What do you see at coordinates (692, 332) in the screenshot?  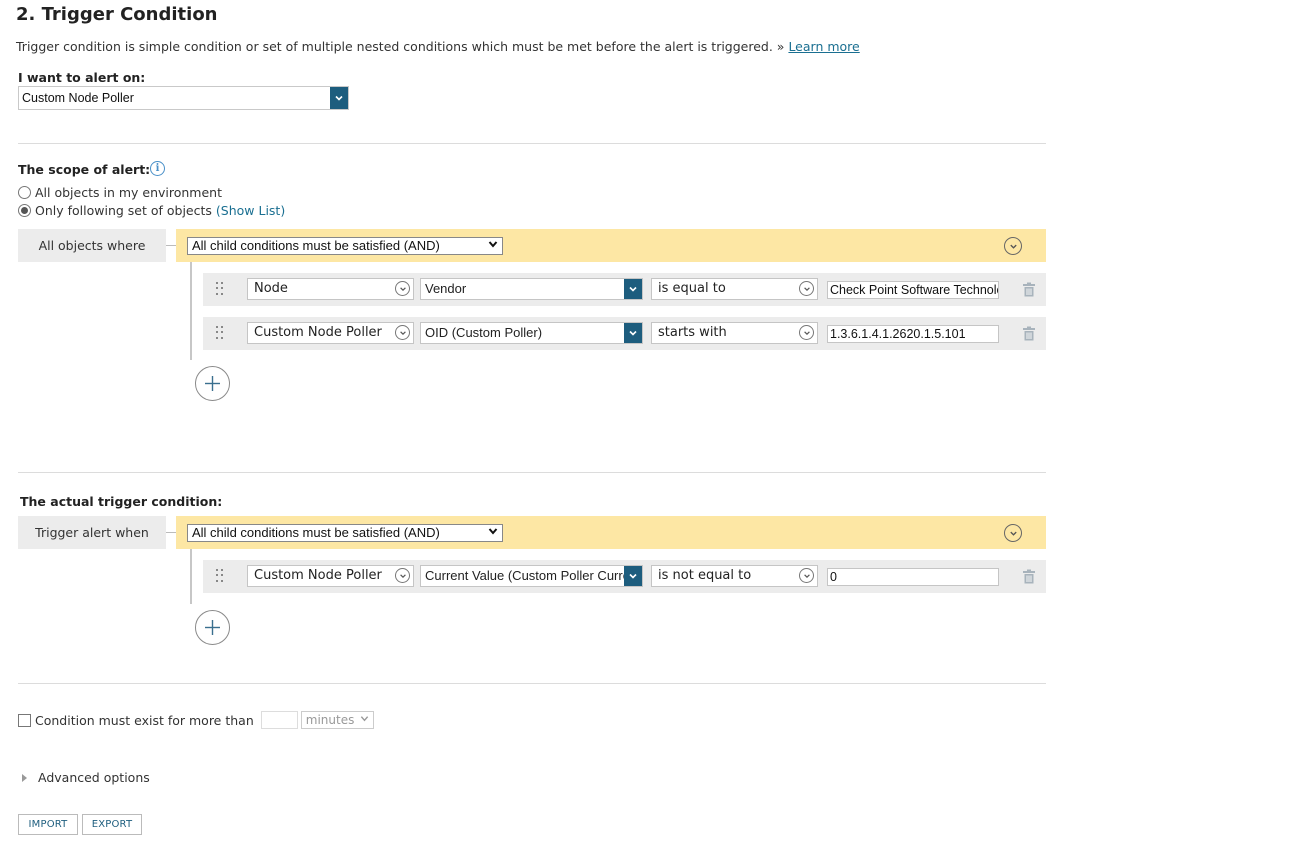 I see `condition-operator-value: starts with` at bounding box center [692, 332].